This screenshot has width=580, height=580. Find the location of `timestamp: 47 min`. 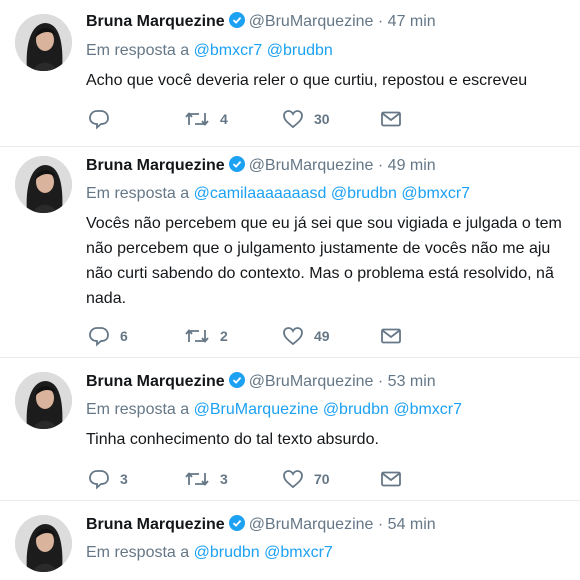

timestamp: 47 min is located at coordinates (412, 21).